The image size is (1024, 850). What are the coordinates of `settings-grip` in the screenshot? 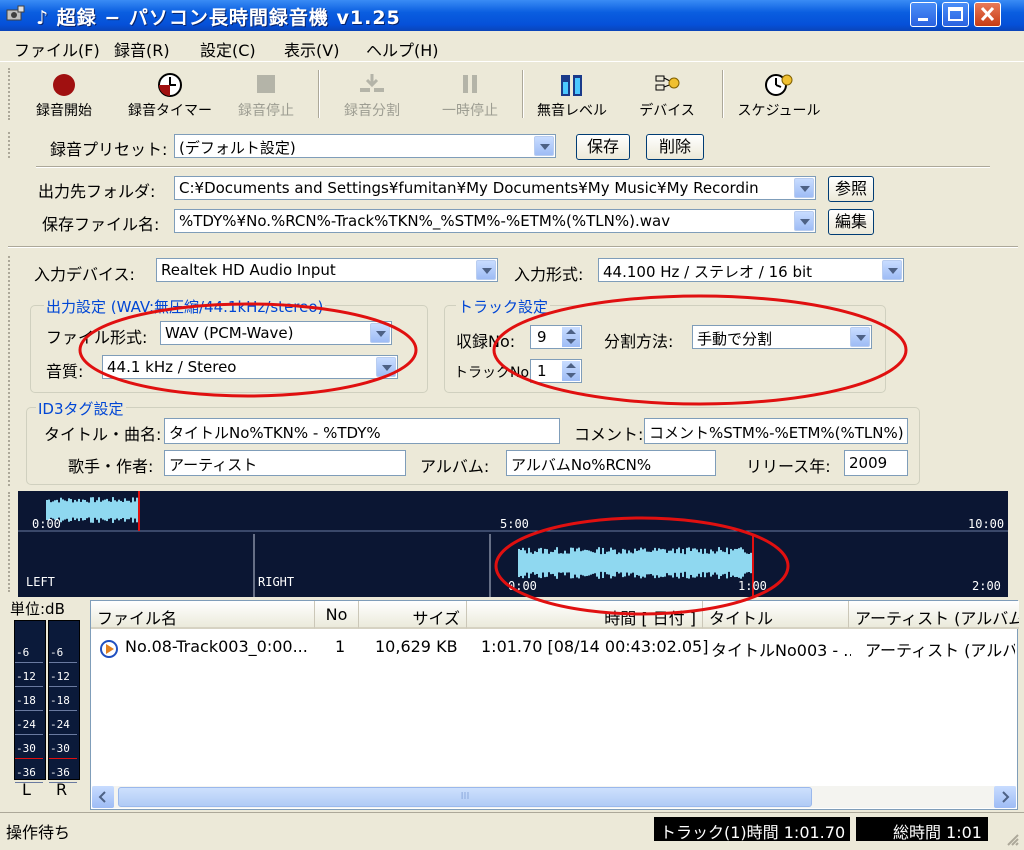 It's located at (10, 371).